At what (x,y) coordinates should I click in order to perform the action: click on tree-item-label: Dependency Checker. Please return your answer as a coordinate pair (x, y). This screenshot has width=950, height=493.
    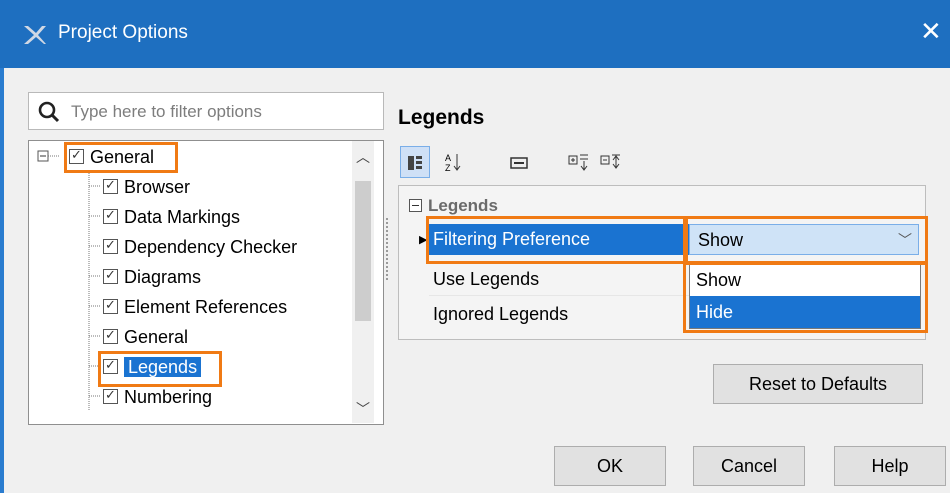
    Looking at the image, I should click on (211, 247).